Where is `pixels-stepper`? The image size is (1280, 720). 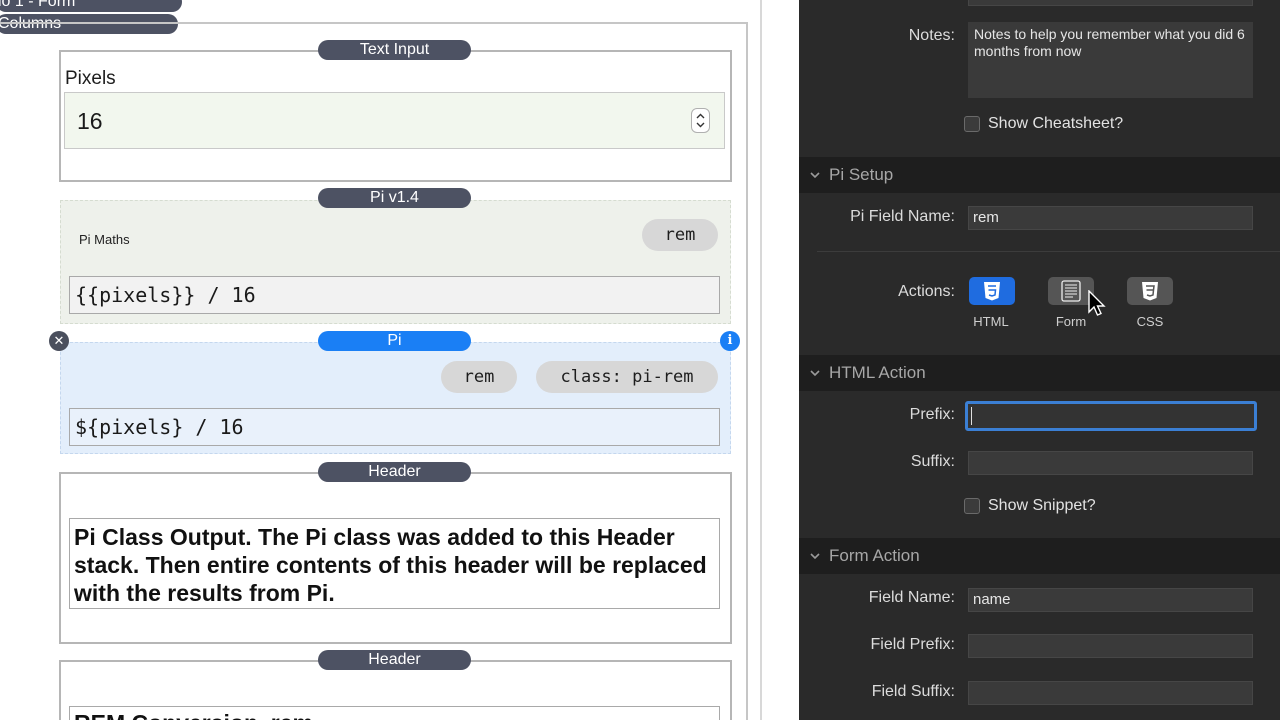 pixels-stepper is located at coordinates (700, 120).